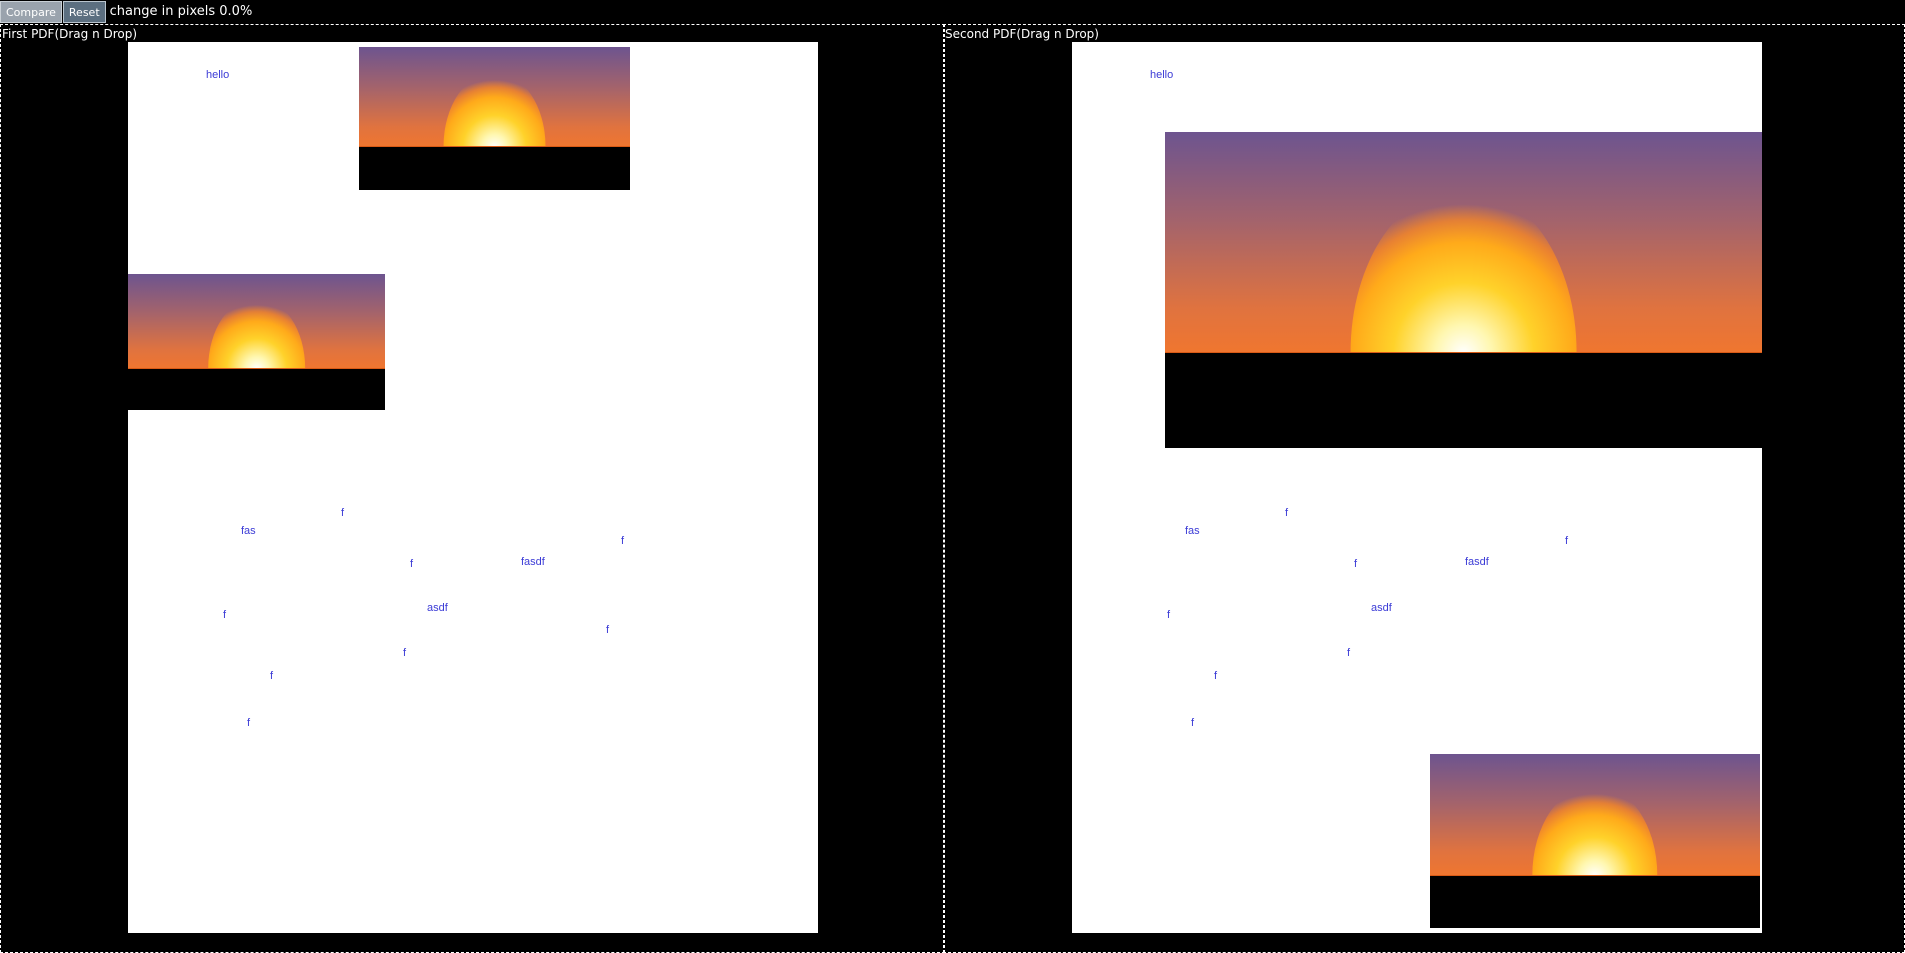 The image size is (1905, 953). What do you see at coordinates (1022, 34) in the screenshot?
I see `second-pdf-label: Second PDF(Drag n Drop)` at bounding box center [1022, 34].